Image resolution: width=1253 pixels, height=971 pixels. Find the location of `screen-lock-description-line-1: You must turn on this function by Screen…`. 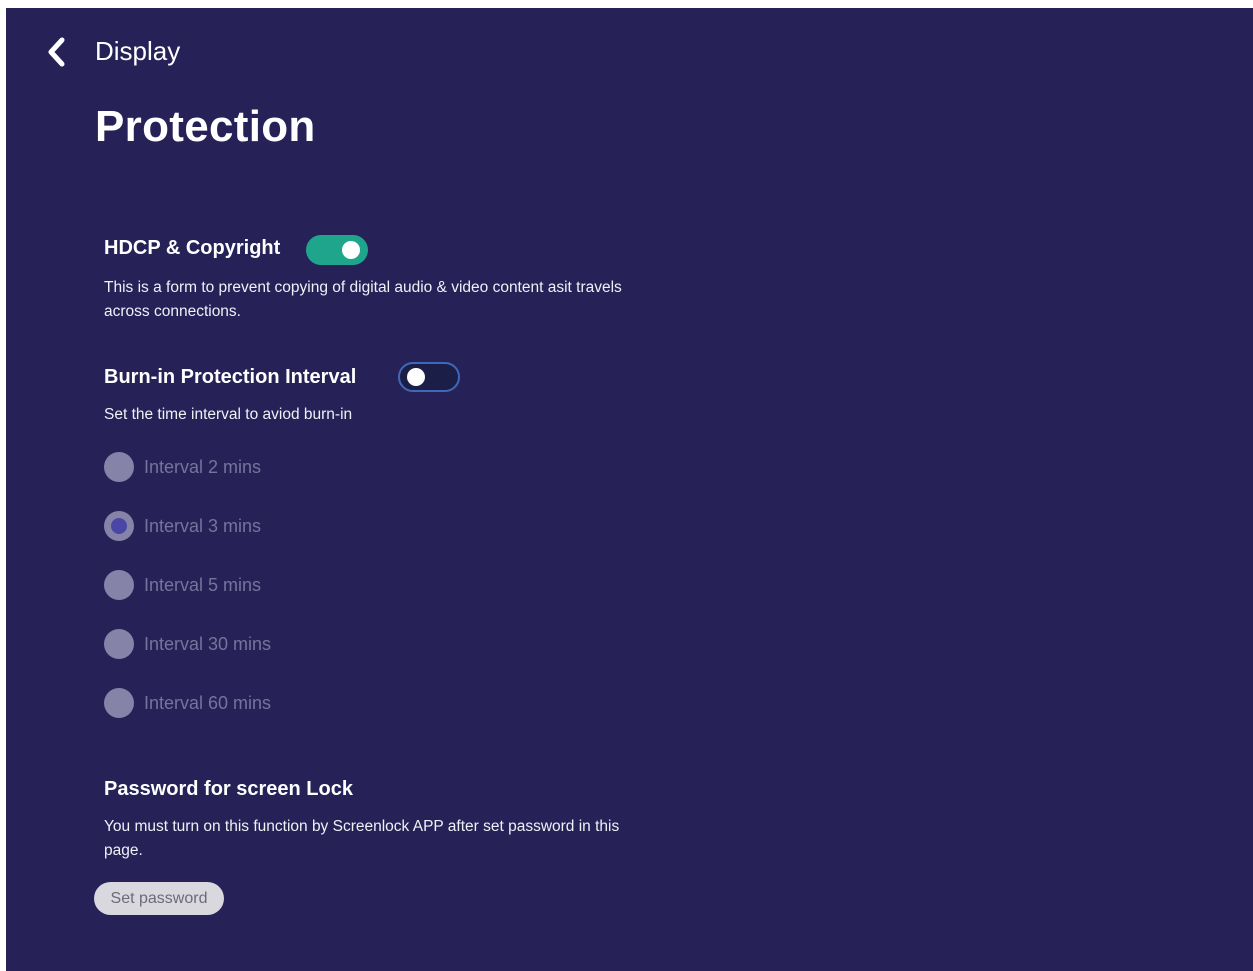

screen-lock-description-line-1: You must turn on this function by Screen… is located at coordinates (362, 826).